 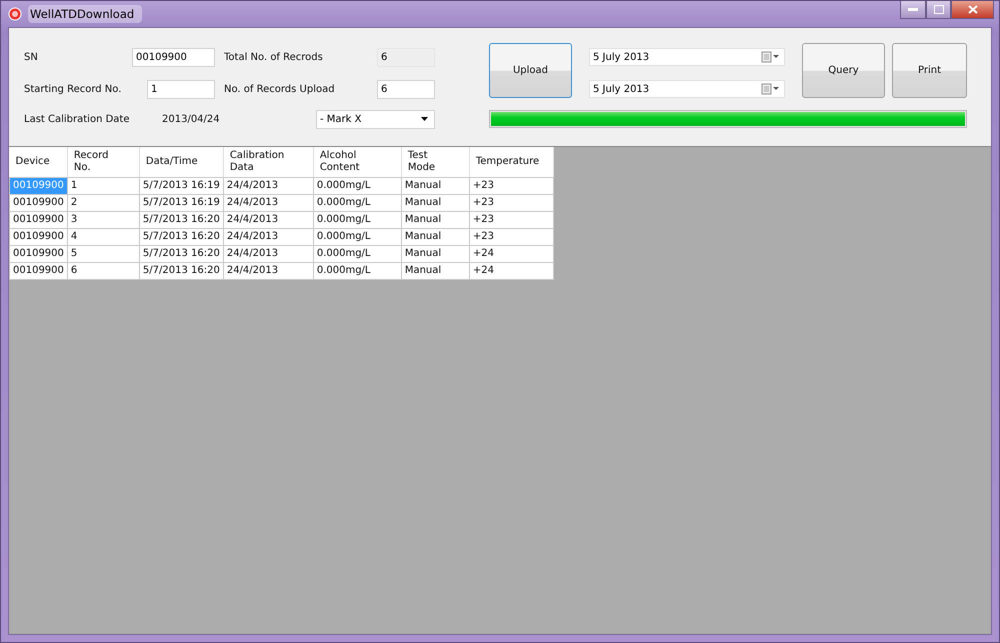 I want to click on column-header: Calibration Data, so click(x=268, y=162).